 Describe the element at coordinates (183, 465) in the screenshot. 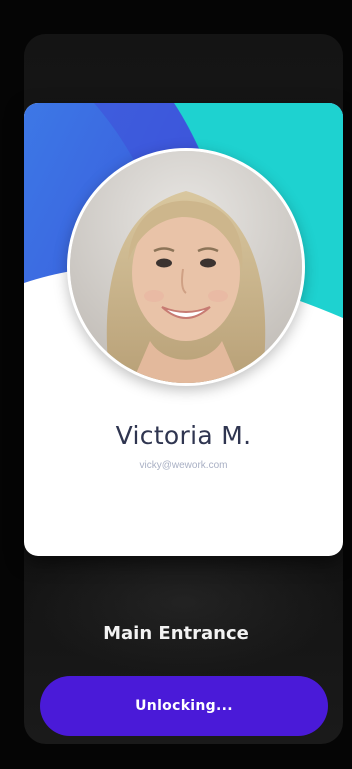

I see `user-email: vicky@wework.com` at that location.